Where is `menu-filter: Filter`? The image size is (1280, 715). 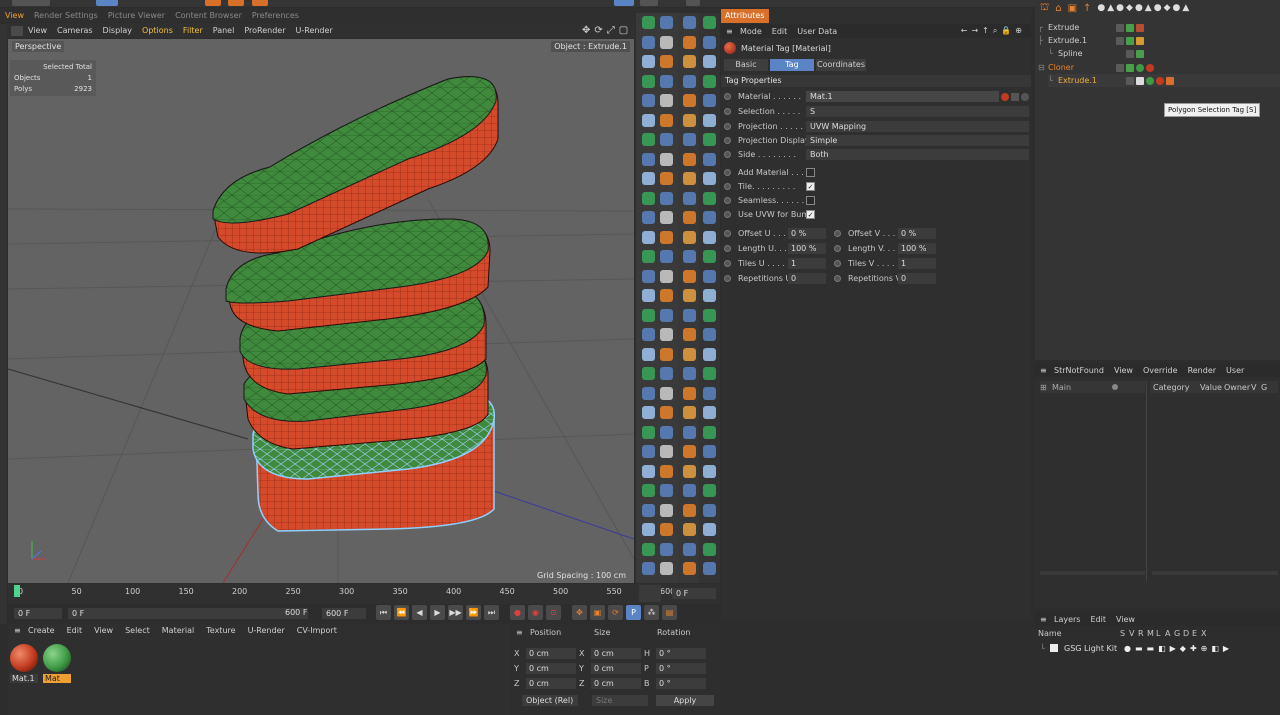
menu-filter: Filter is located at coordinates (193, 30).